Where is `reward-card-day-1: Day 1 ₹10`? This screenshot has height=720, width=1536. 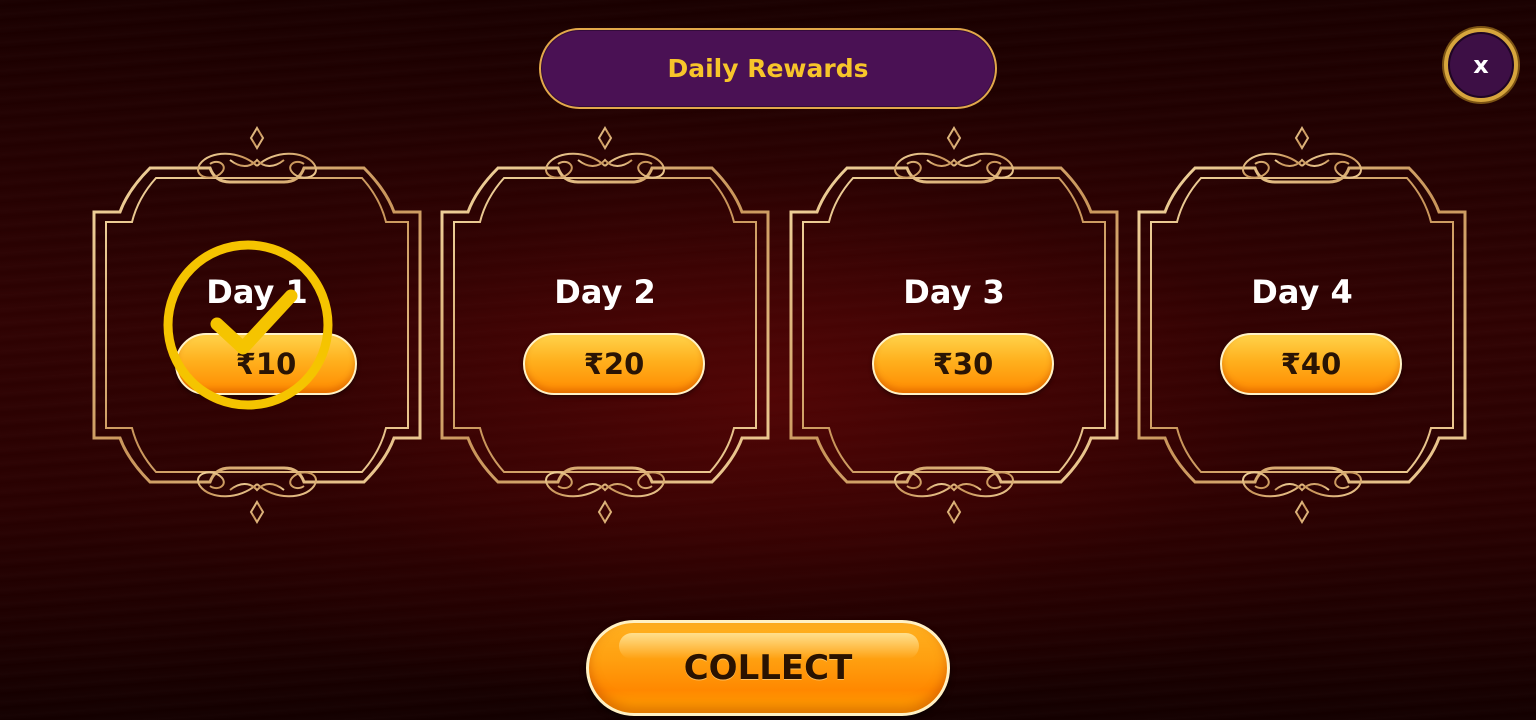
reward-card-day-1: Day 1 ₹10 is located at coordinates (257, 325).